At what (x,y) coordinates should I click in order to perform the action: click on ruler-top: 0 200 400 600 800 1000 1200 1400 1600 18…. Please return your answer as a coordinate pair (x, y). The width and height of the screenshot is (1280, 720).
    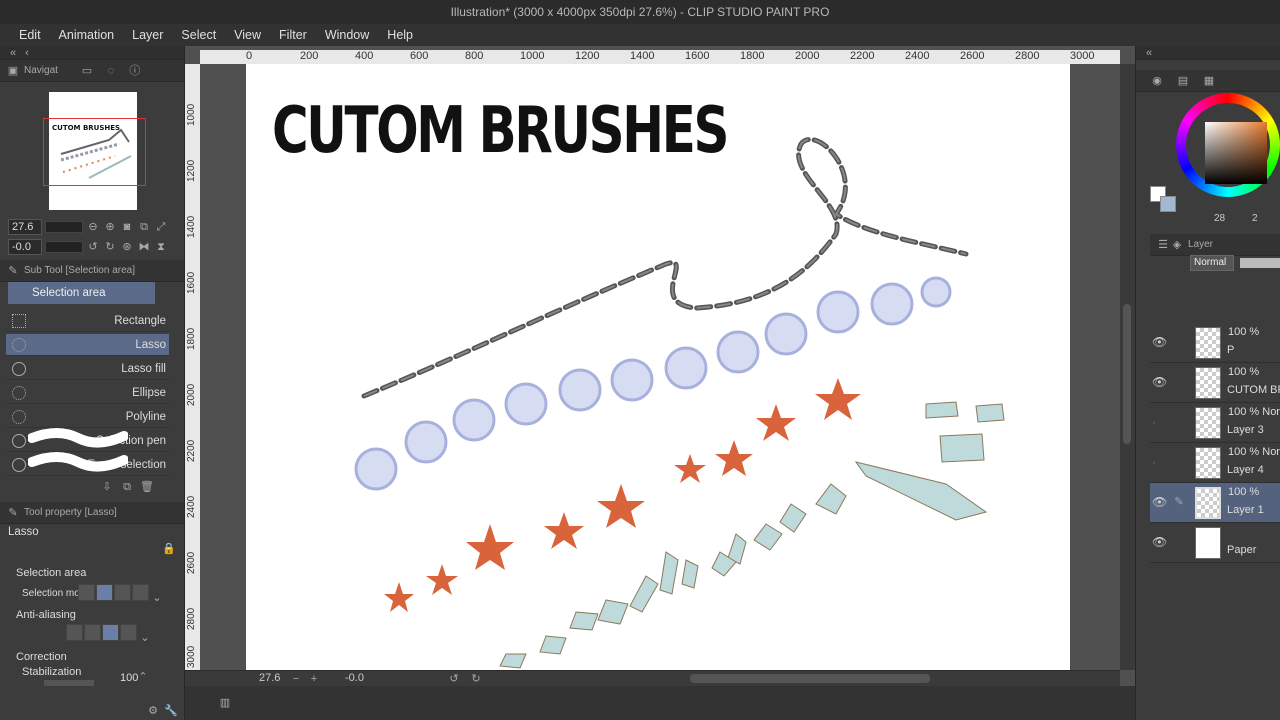
    Looking at the image, I should click on (660, 57).